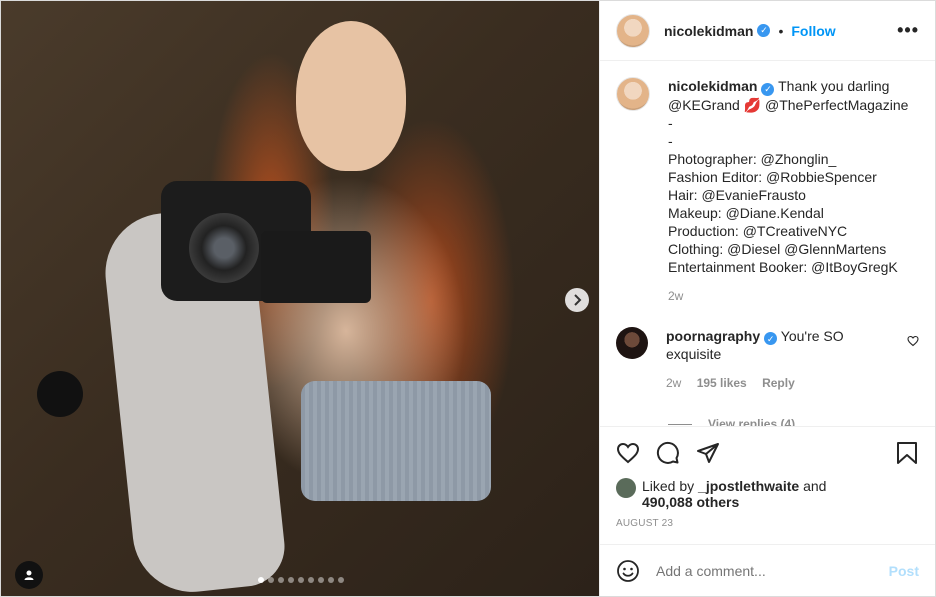 This screenshot has width=936, height=597. What do you see at coordinates (690, 502) in the screenshot?
I see `likes-others: 490,088 others` at bounding box center [690, 502].